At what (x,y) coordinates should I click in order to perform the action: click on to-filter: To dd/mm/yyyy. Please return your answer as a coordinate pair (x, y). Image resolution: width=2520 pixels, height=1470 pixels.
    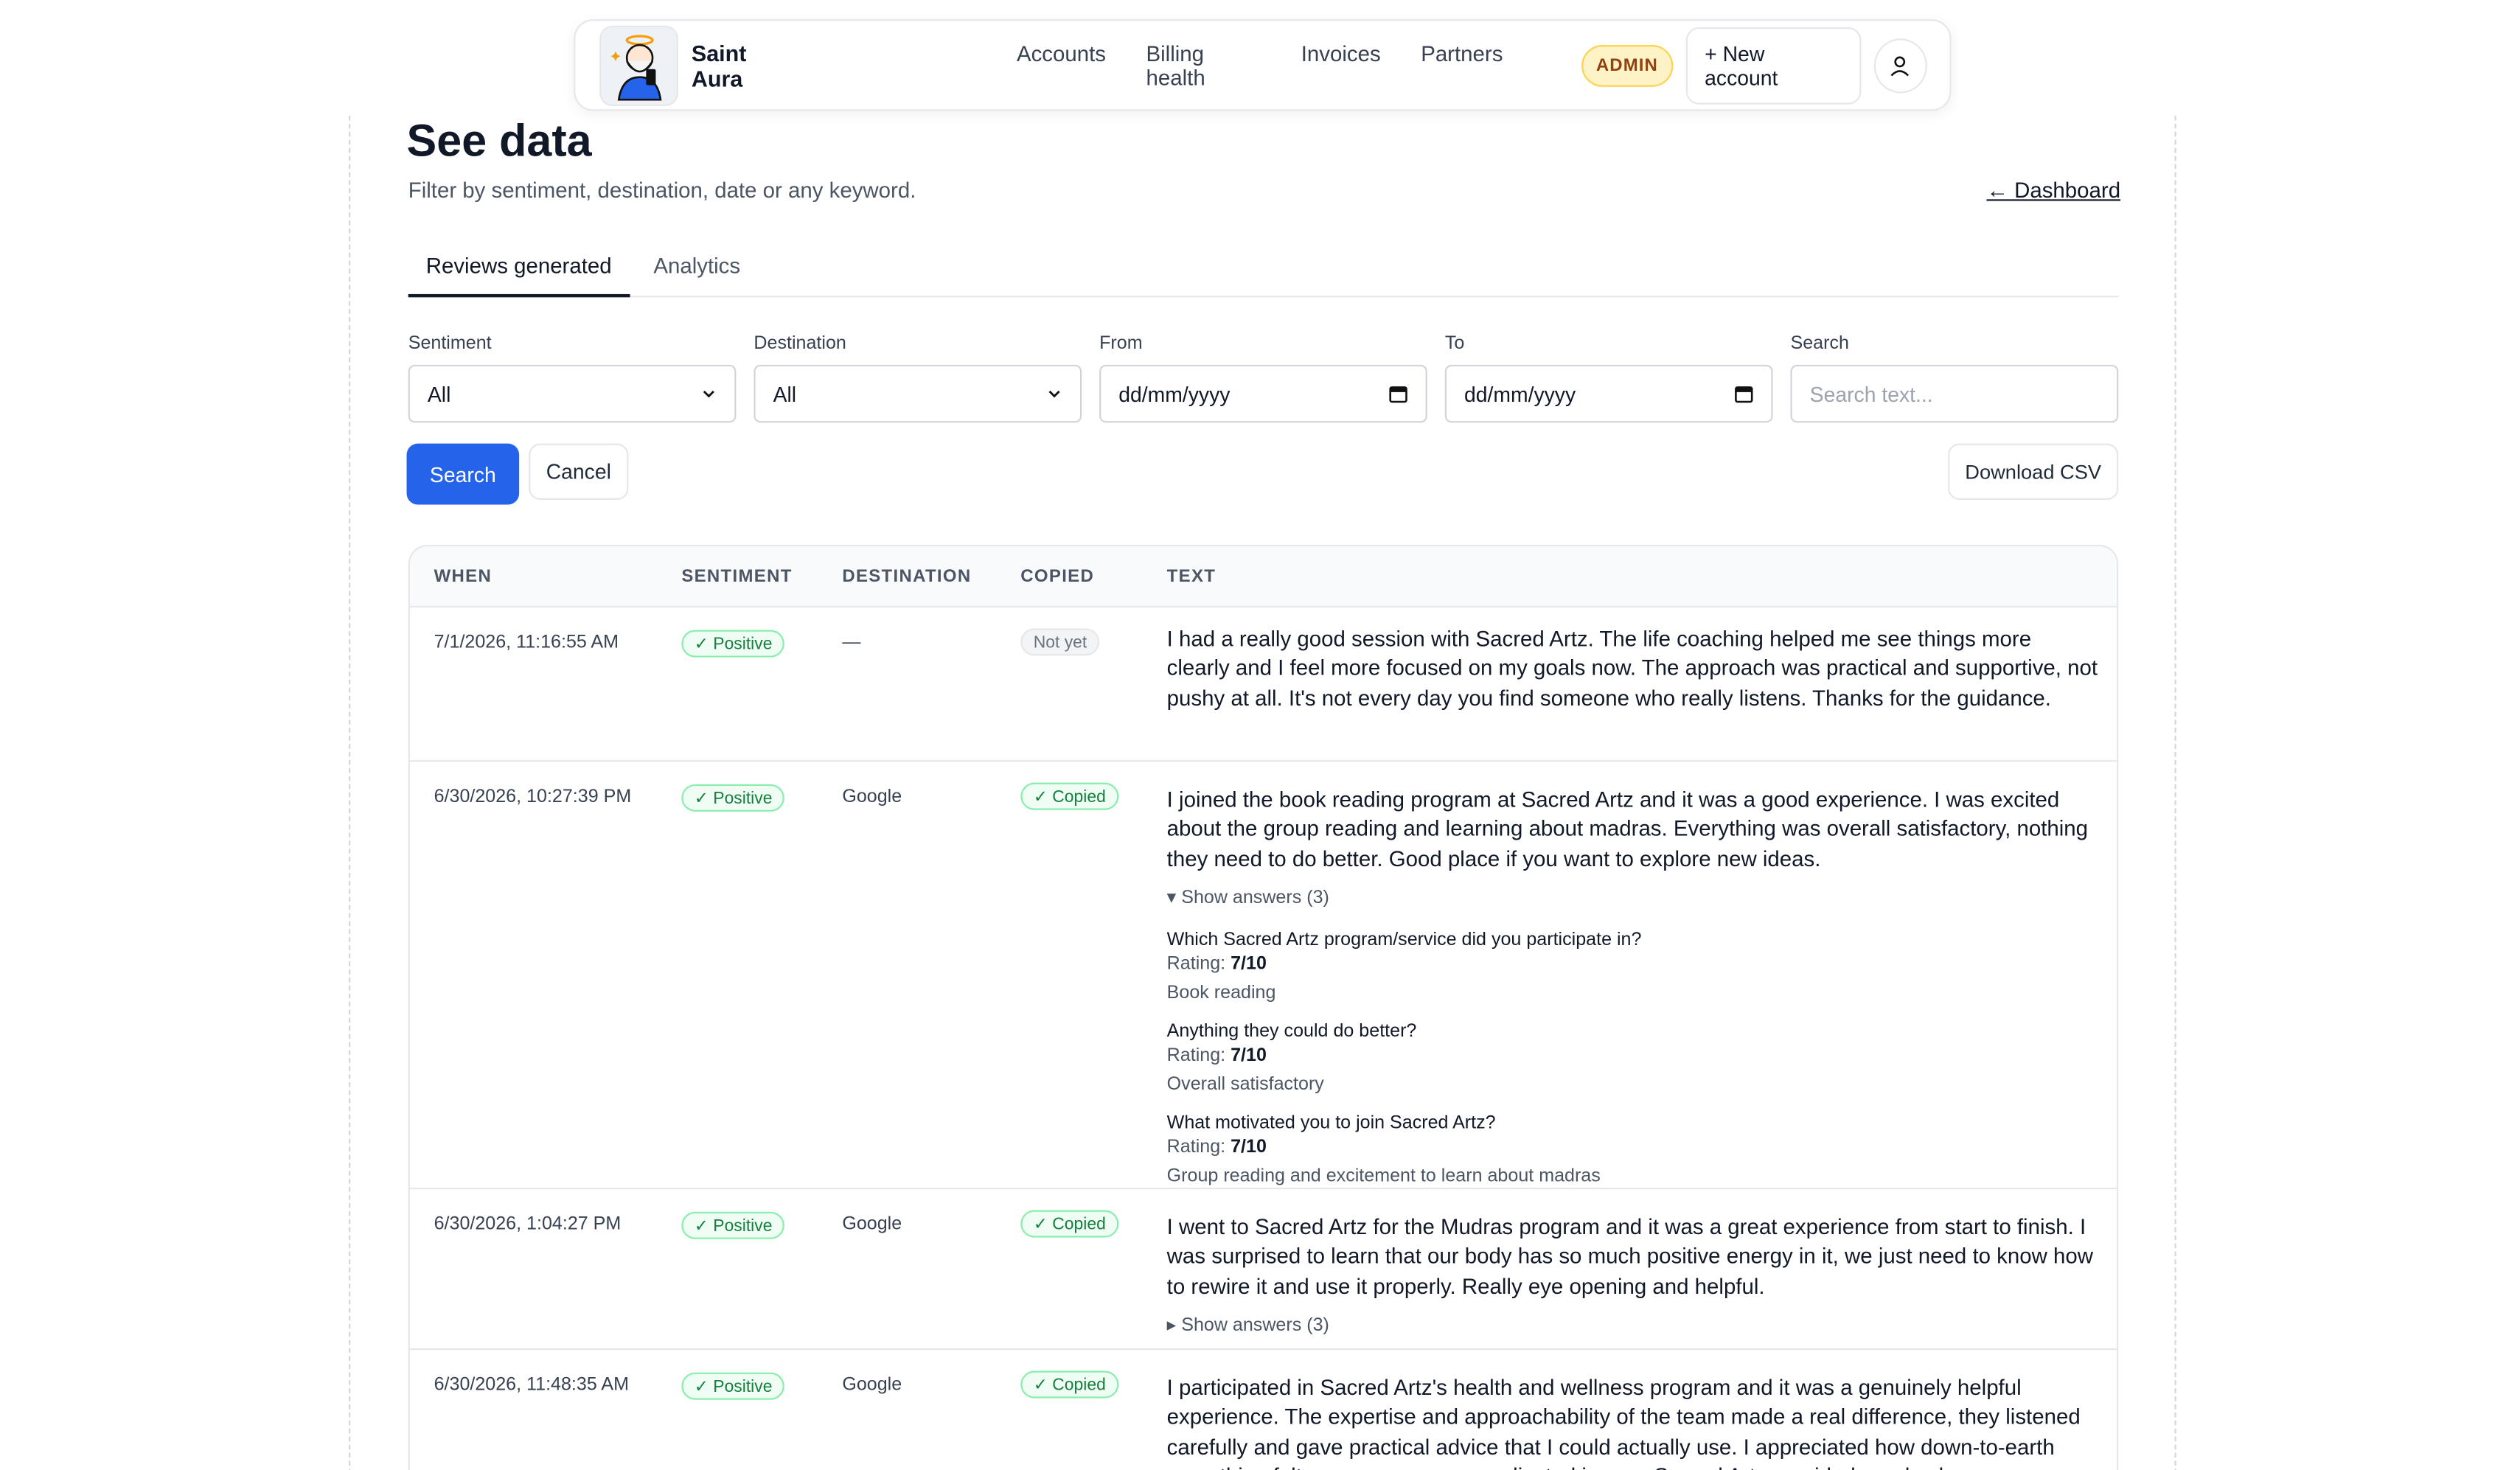
    Looking at the image, I should click on (1608, 378).